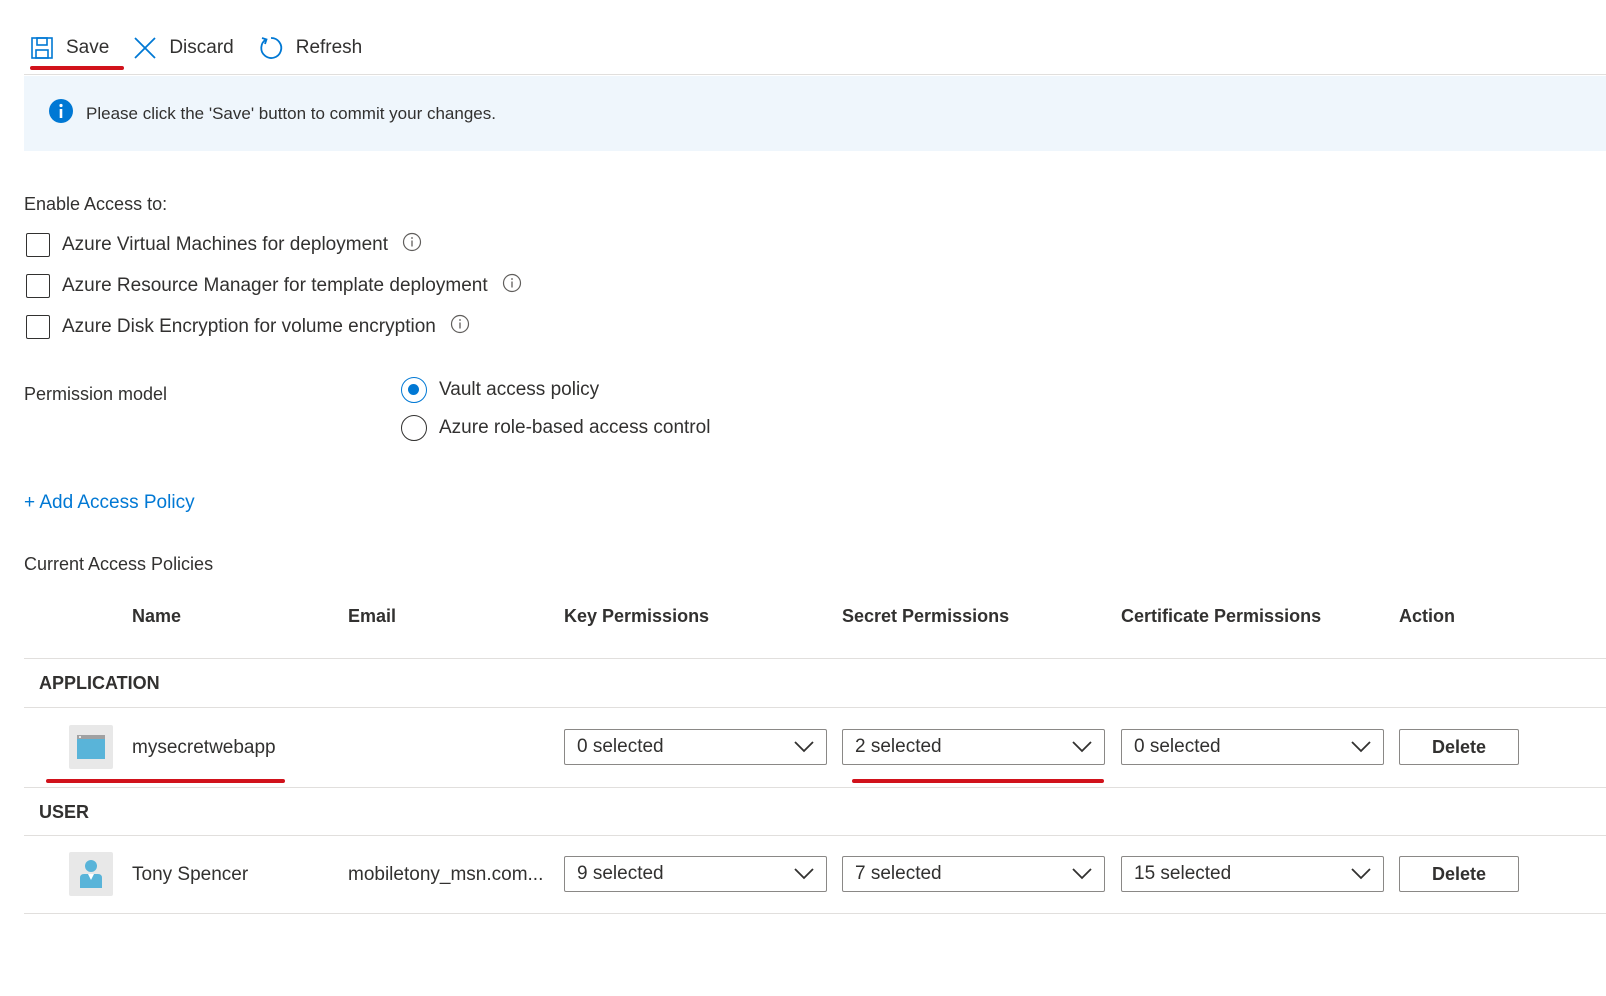 This screenshot has width=1606, height=996. I want to click on save-icon, so click(42, 48).